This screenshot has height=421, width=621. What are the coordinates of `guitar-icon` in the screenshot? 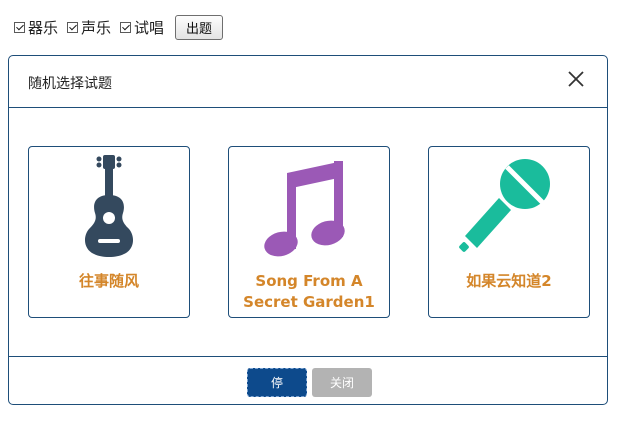 It's located at (109, 206).